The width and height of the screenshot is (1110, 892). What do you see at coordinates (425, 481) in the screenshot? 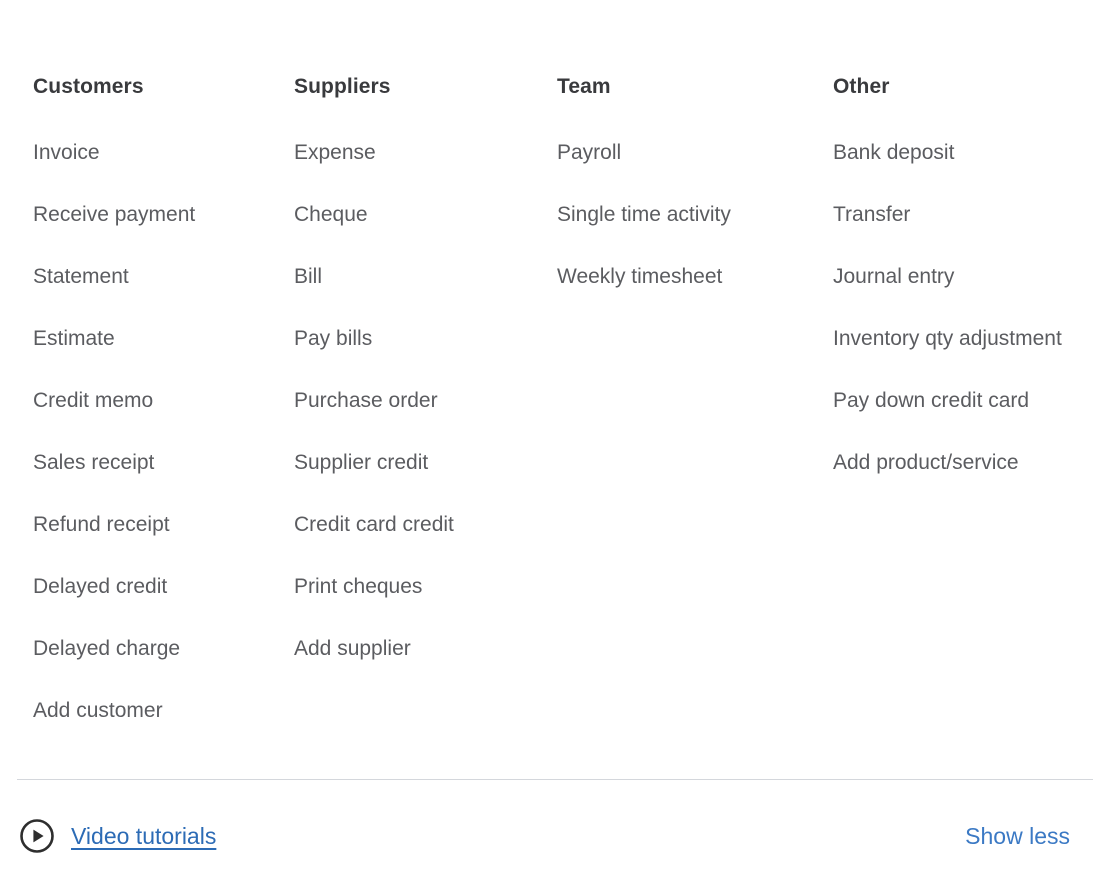
I see `menu-item-supplier-credit: Supplier credit` at bounding box center [425, 481].